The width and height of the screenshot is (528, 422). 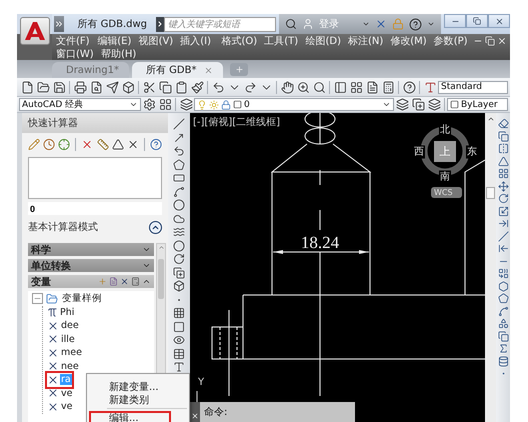 I want to click on viewport-label: [-][俯视][二维线框], so click(x=236, y=122).